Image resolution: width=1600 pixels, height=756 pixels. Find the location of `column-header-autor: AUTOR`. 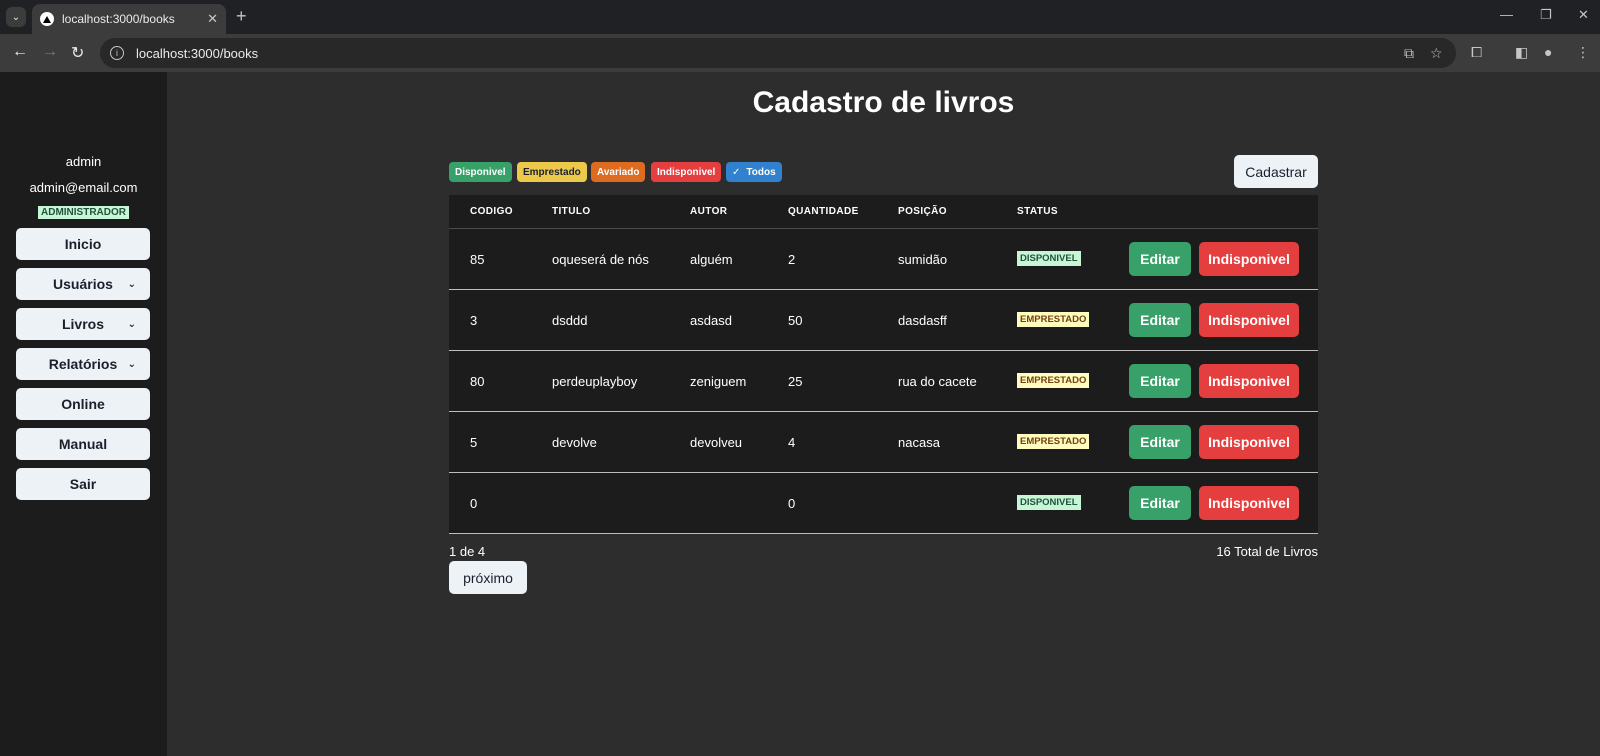

column-header-autor: AUTOR is located at coordinates (709, 211).